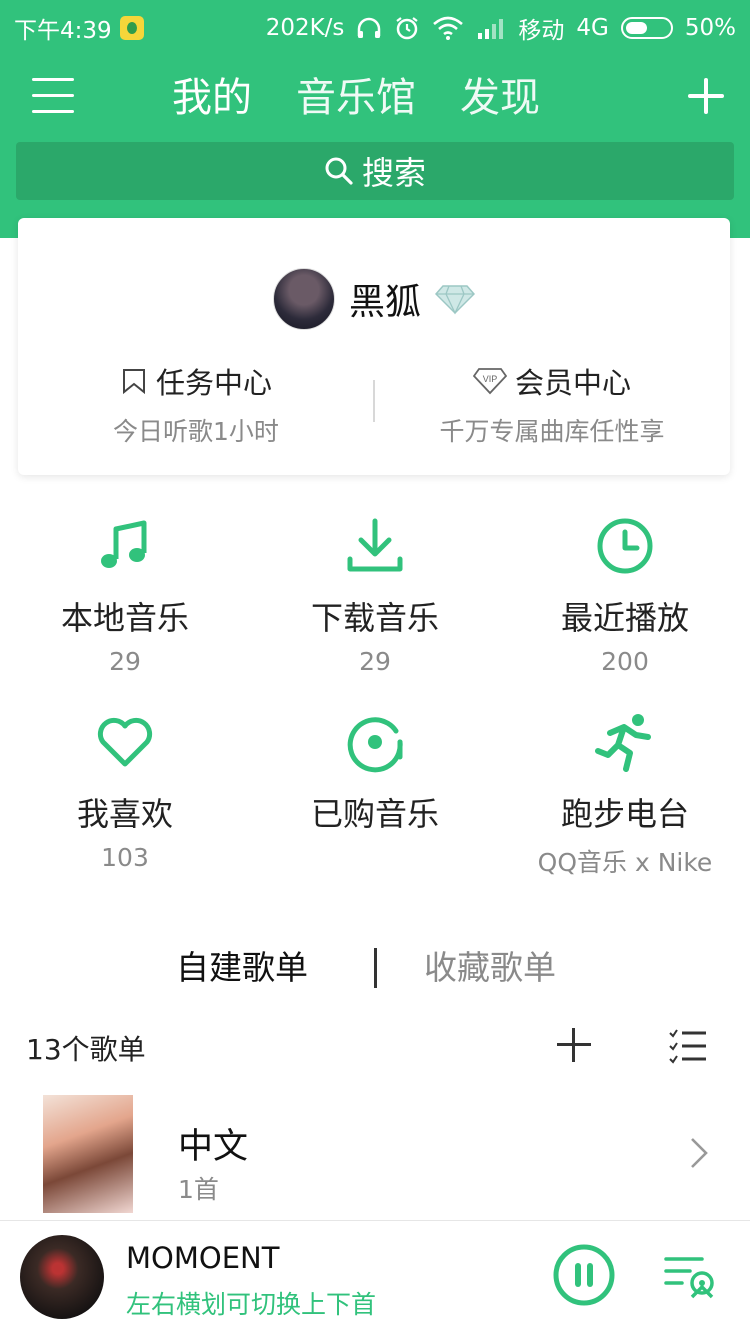  Describe the element at coordinates (305, 28) in the screenshot. I see `status-net-speed: 202K/s` at that location.